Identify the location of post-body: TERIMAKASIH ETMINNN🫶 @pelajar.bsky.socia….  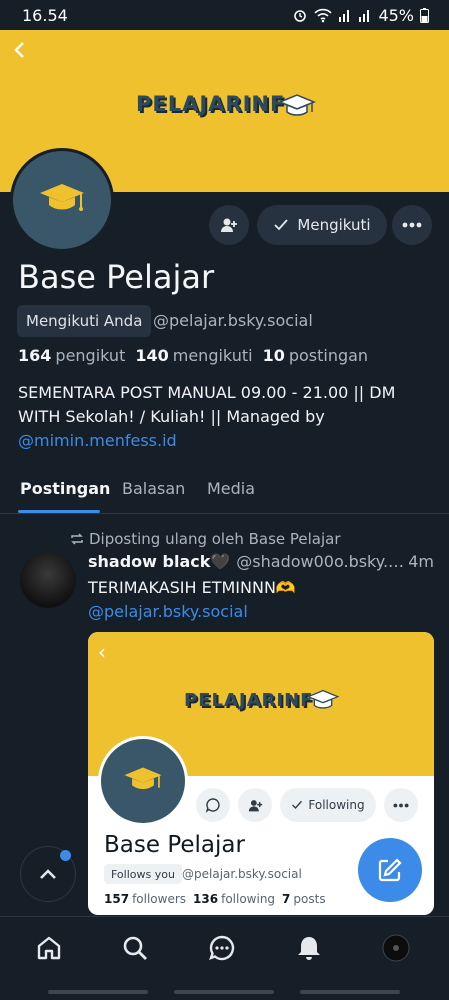
(258, 600).